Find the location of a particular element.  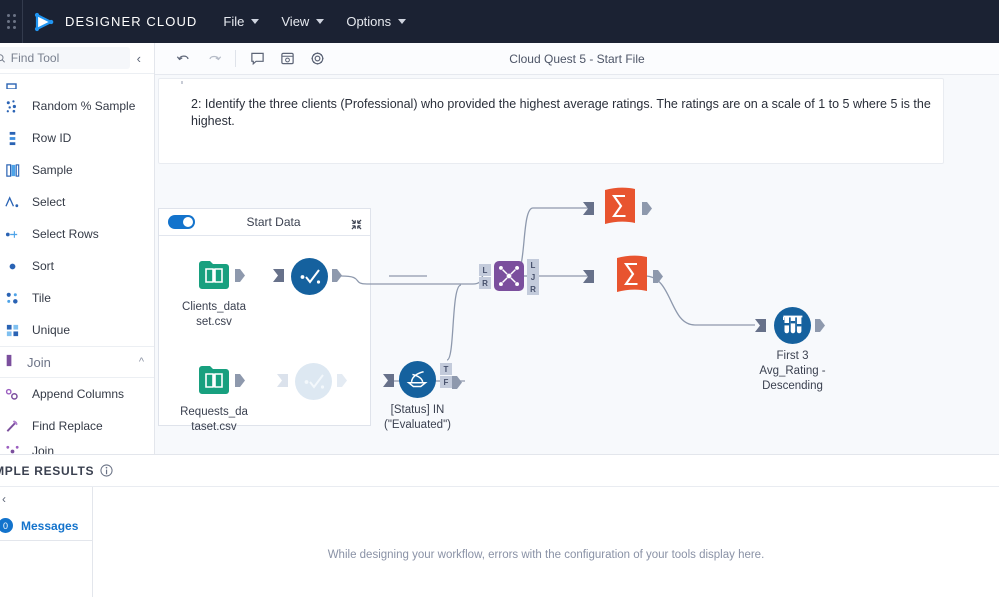

output-anchor-disabled is located at coordinates (342, 380).